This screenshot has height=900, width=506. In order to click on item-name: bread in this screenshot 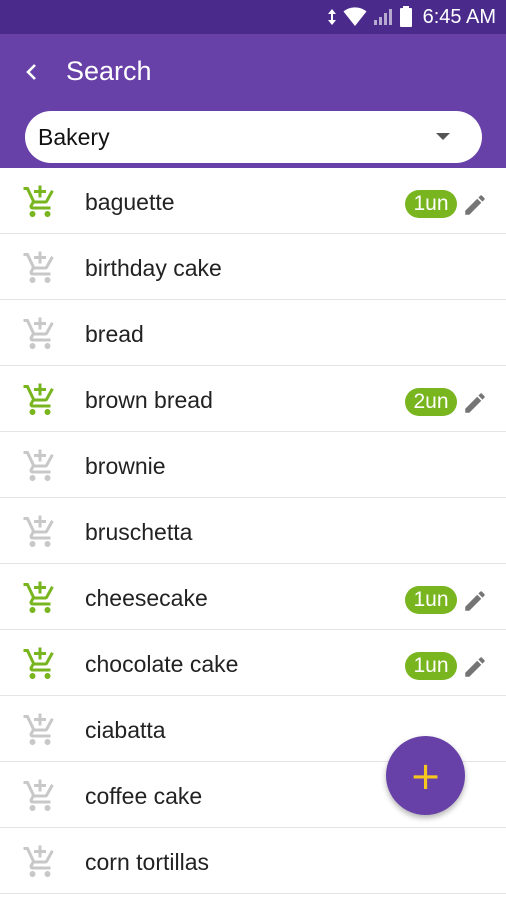, I will do `click(114, 334)`.